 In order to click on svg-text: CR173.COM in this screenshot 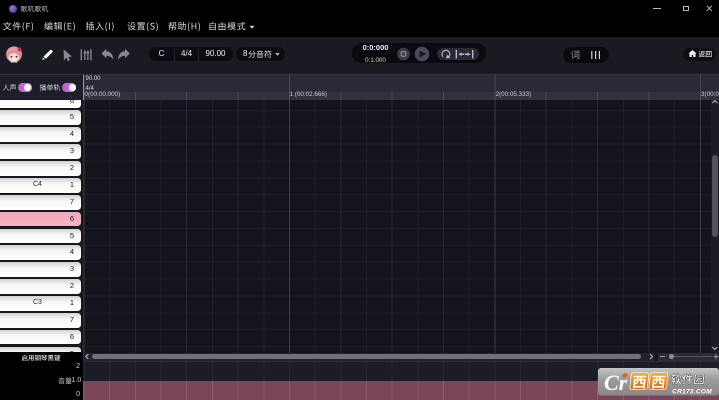, I will do `click(692, 392)`.